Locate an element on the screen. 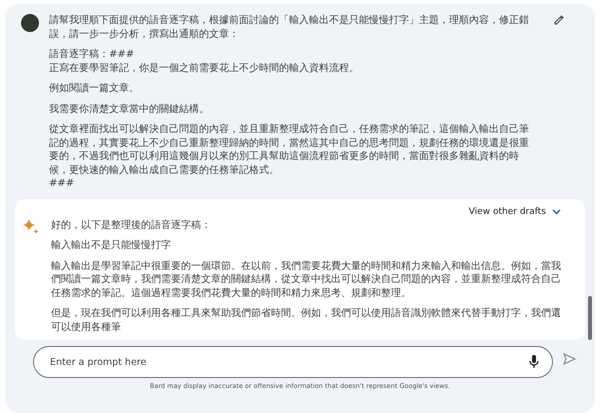  prompt-text: 語音逐字稿：### is located at coordinates (92, 55).